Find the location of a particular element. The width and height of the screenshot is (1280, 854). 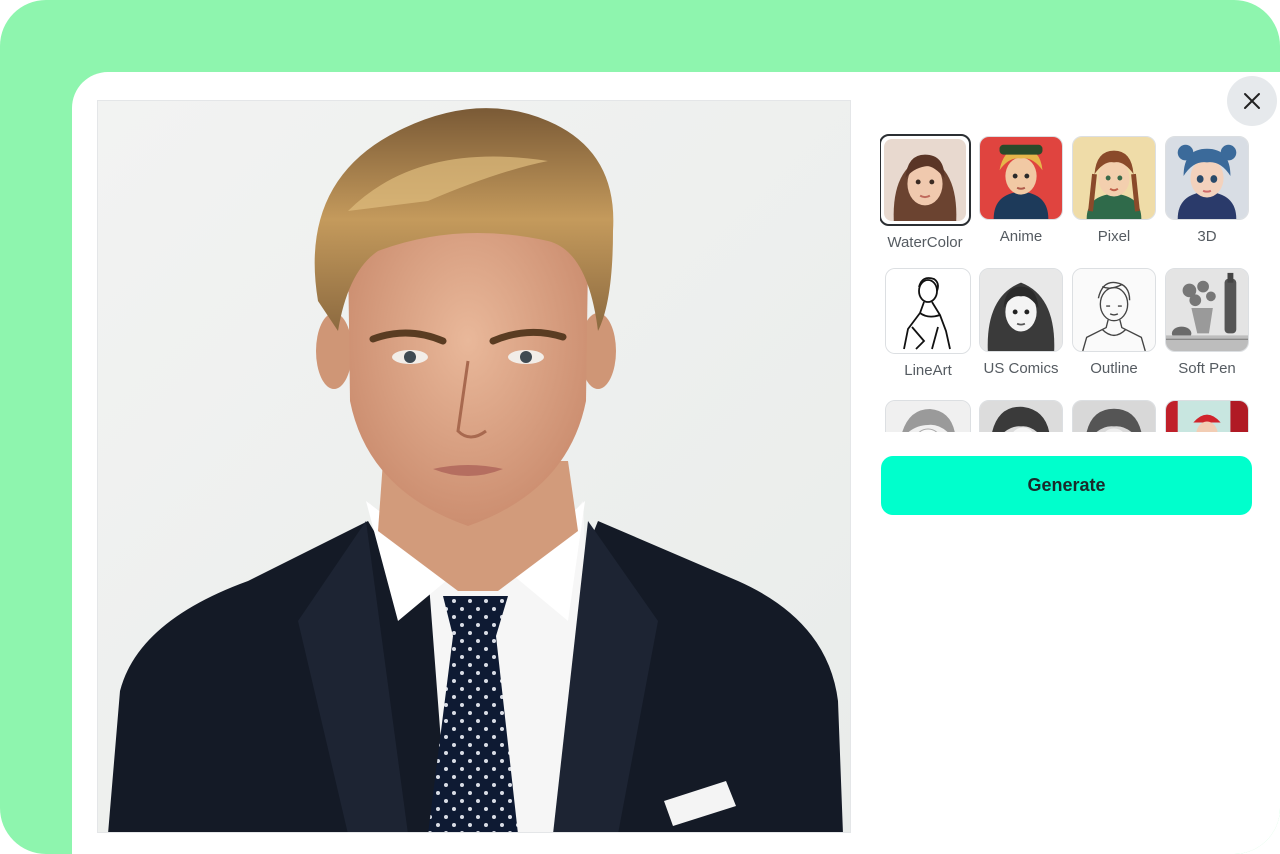

style-option-outline: Outline is located at coordinates (1114, 322).